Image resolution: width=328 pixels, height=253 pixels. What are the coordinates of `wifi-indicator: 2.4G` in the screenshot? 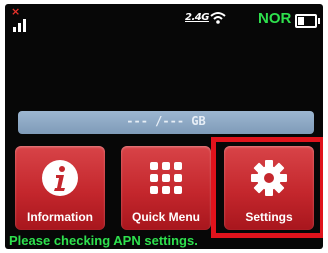 It's located at (205, 18).